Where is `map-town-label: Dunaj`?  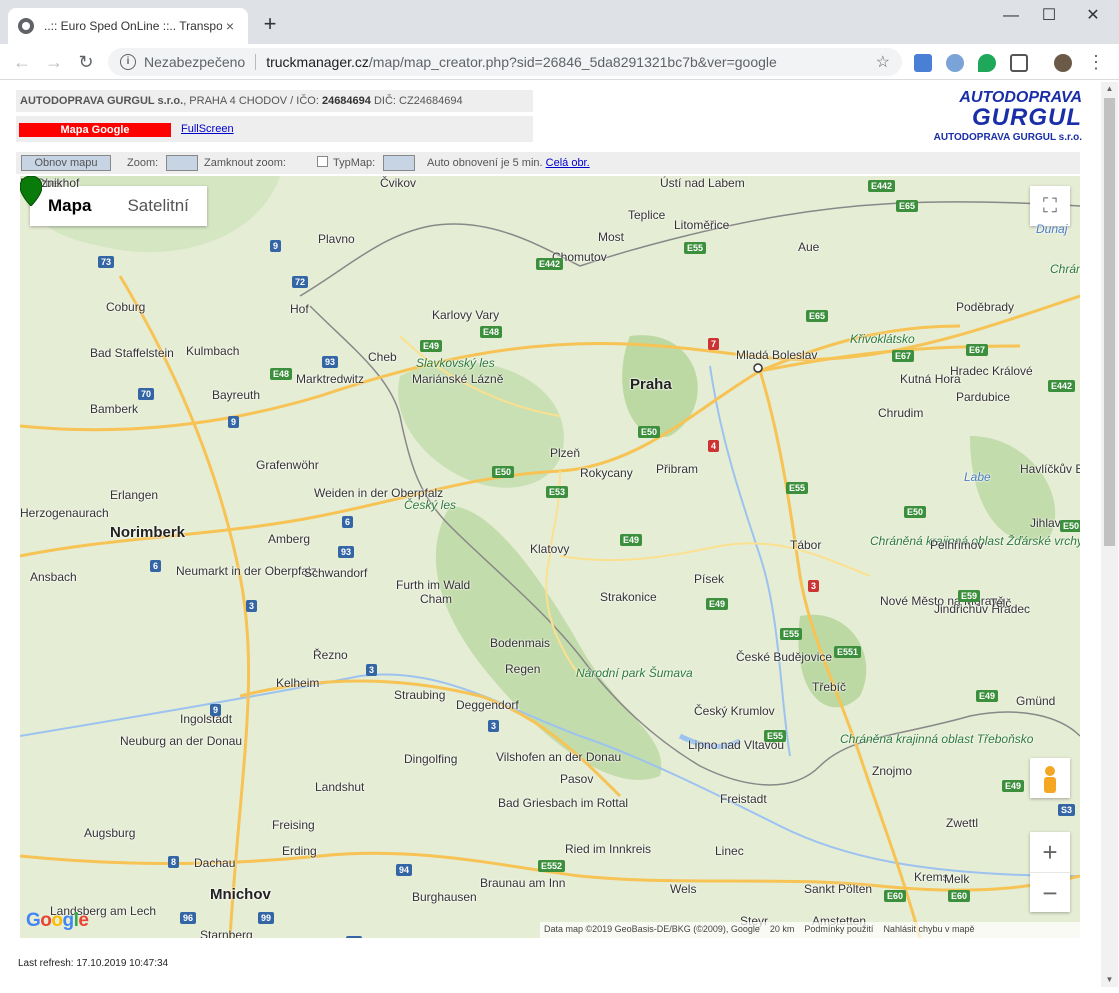 map-town-label: Dunaj is located at coordinates (1052, 229).